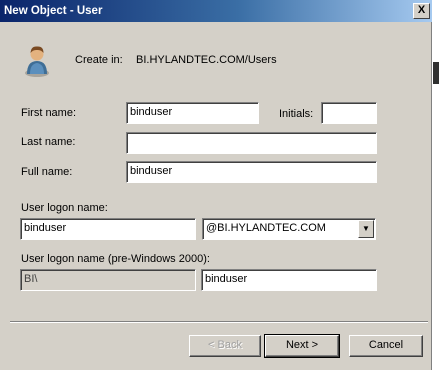  Describe the element at coordinates (49, 113) in the screenshot. I see `first-name-label: First name:` at that location.